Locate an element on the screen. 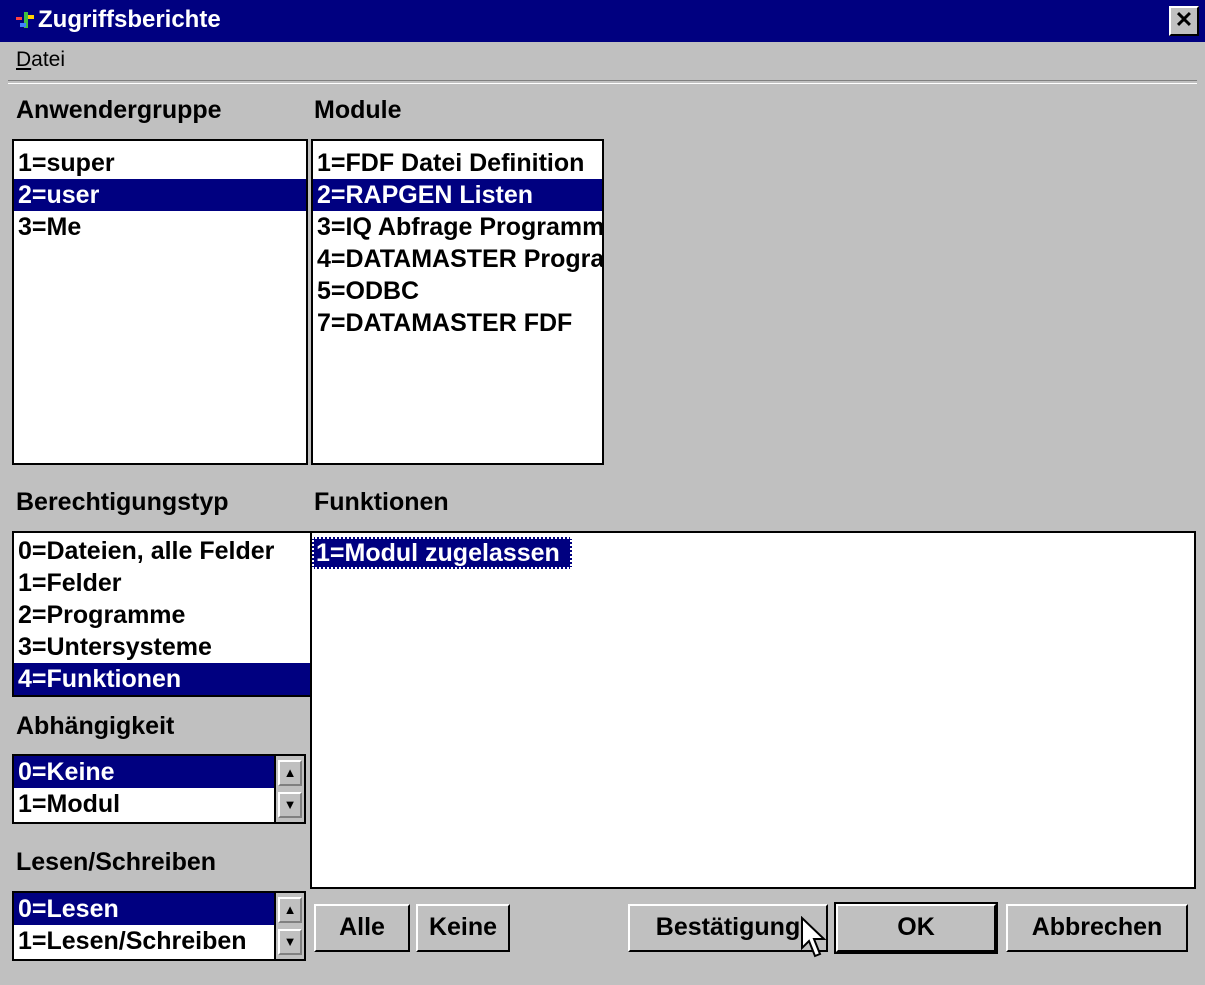  close-icon: ✕ is located at coordinates (1184, 19).